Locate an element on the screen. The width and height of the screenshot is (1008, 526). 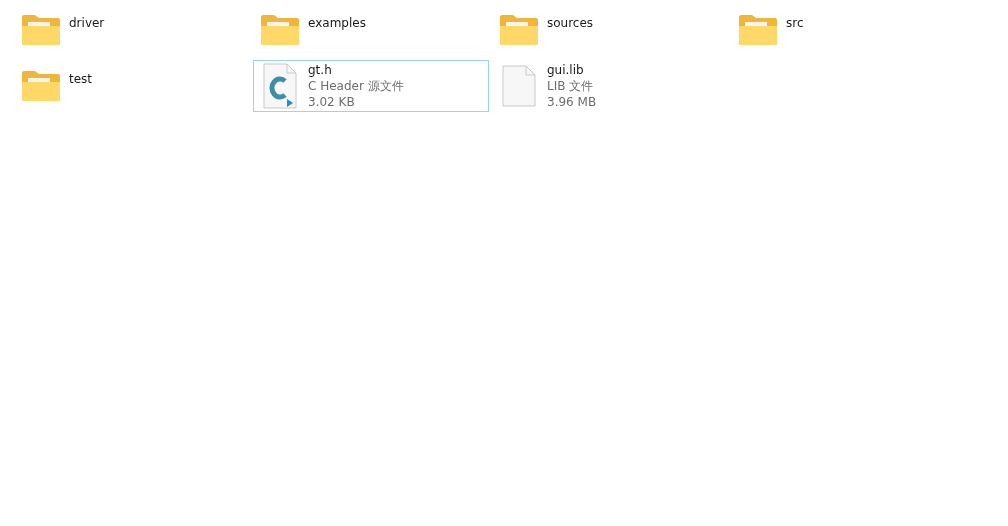
file-name: driver is located at coordinates (87, 23).